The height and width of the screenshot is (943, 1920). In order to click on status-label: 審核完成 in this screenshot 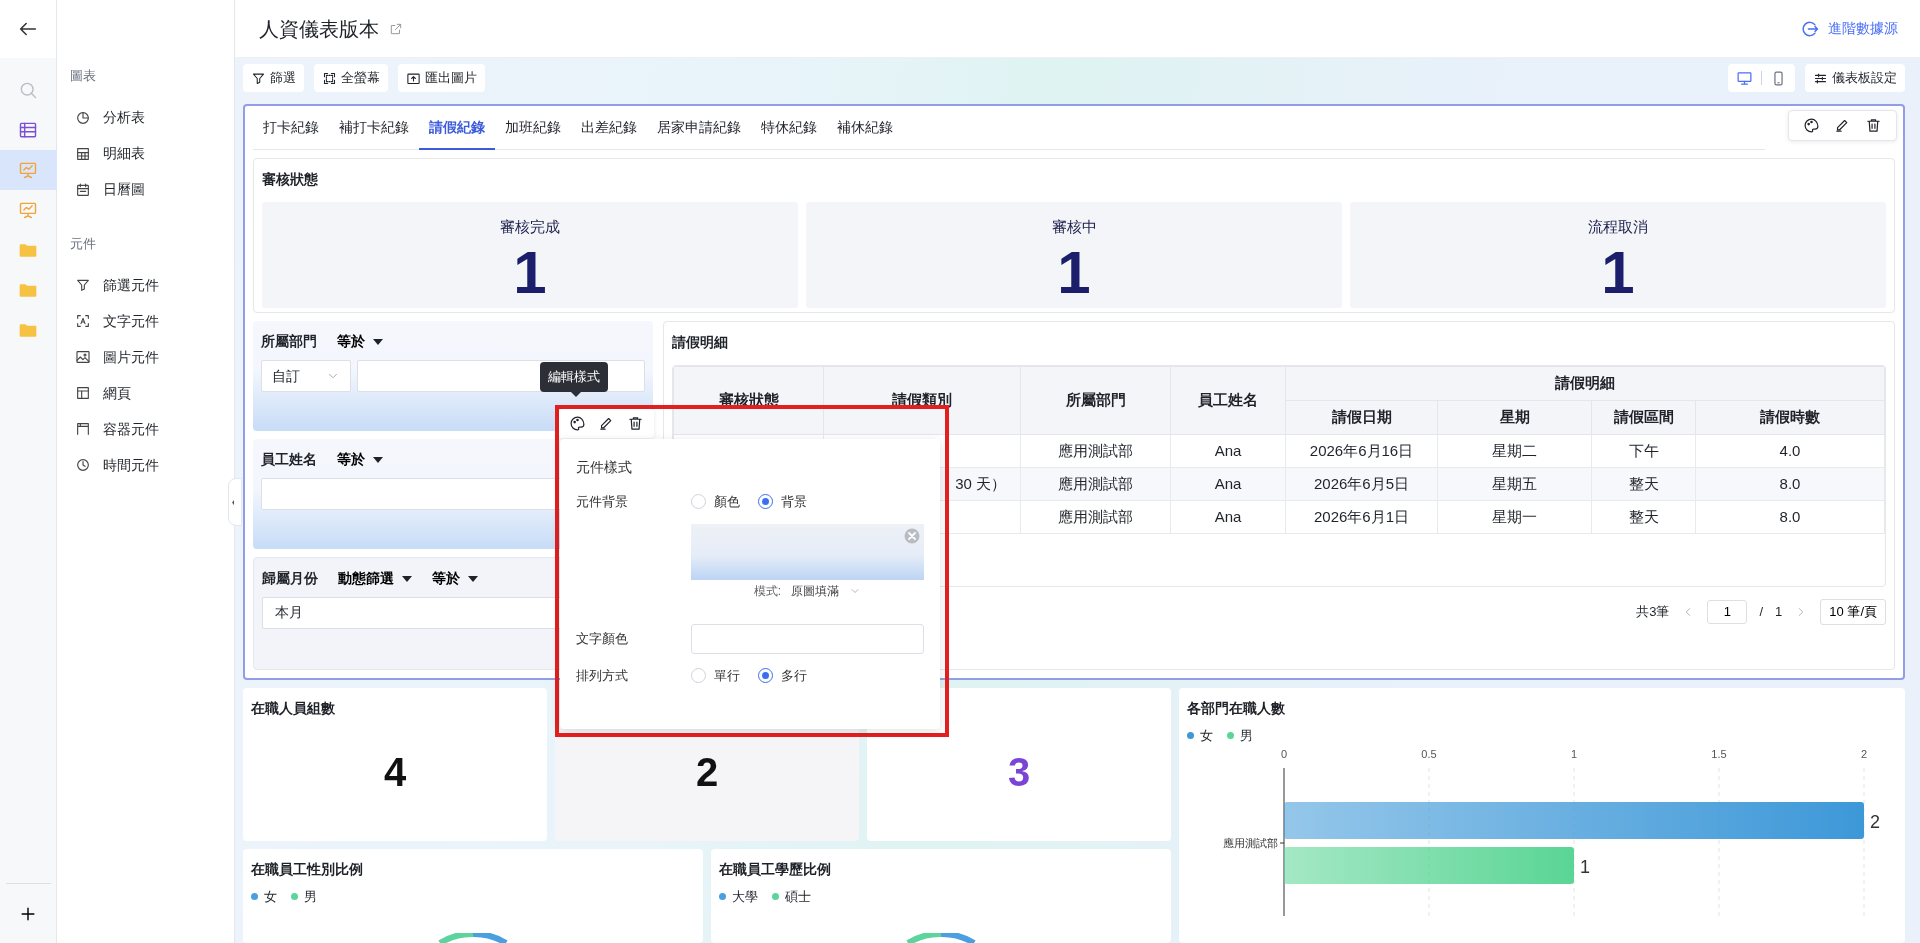, I will do `click(530, 227)`.